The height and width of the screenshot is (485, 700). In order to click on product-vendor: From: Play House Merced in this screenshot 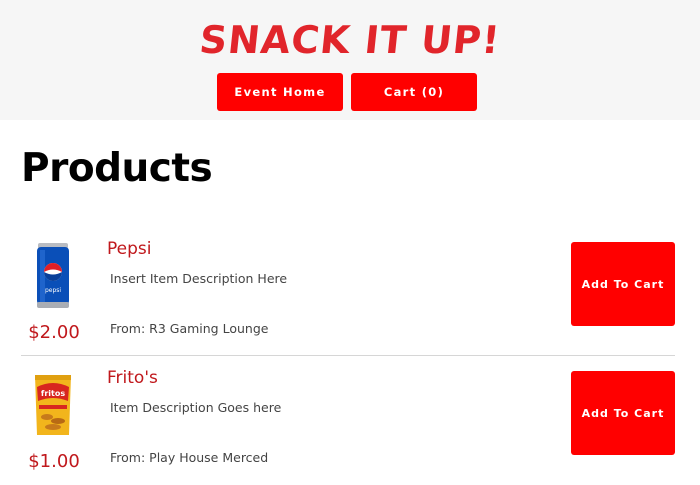, I will do `click(189, 457)`.